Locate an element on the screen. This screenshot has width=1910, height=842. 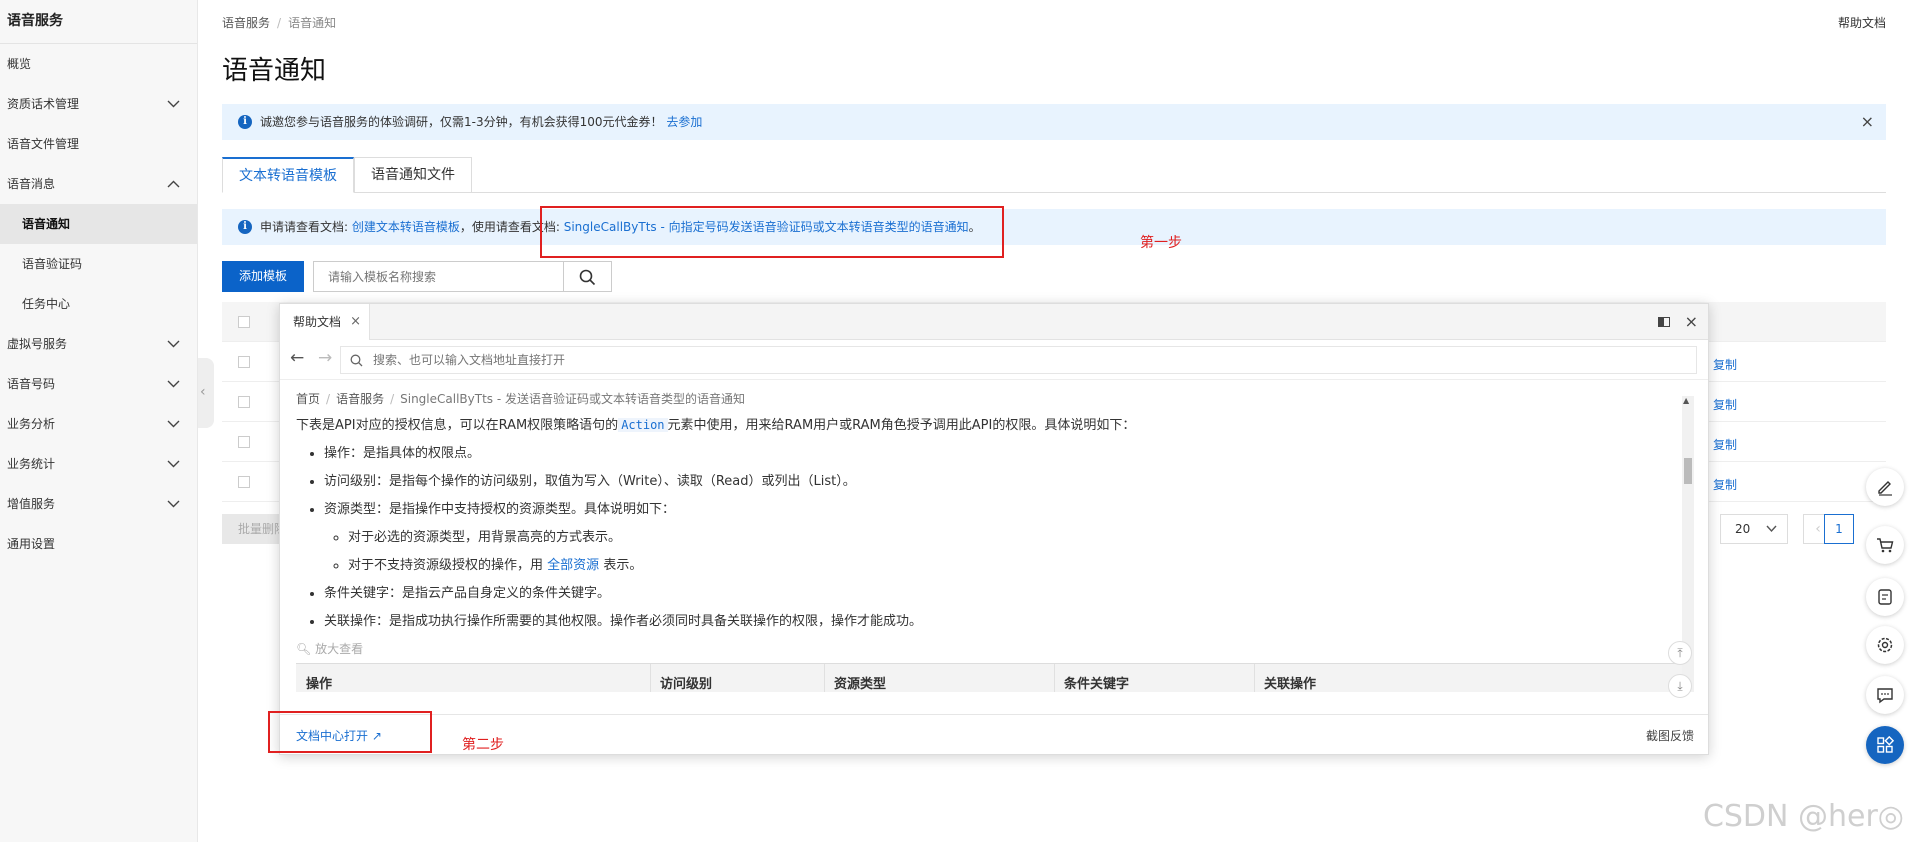
list-item-text: 对于不支持资源级授权的操作，用 is located at coordinates (446, 565).